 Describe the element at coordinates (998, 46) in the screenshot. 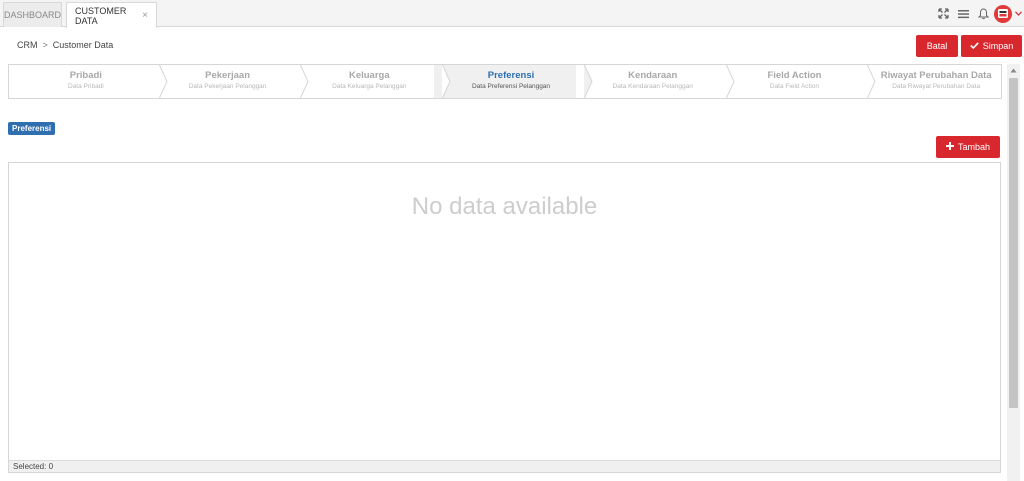

I see `simpan-button-label: Simpan` at that location.